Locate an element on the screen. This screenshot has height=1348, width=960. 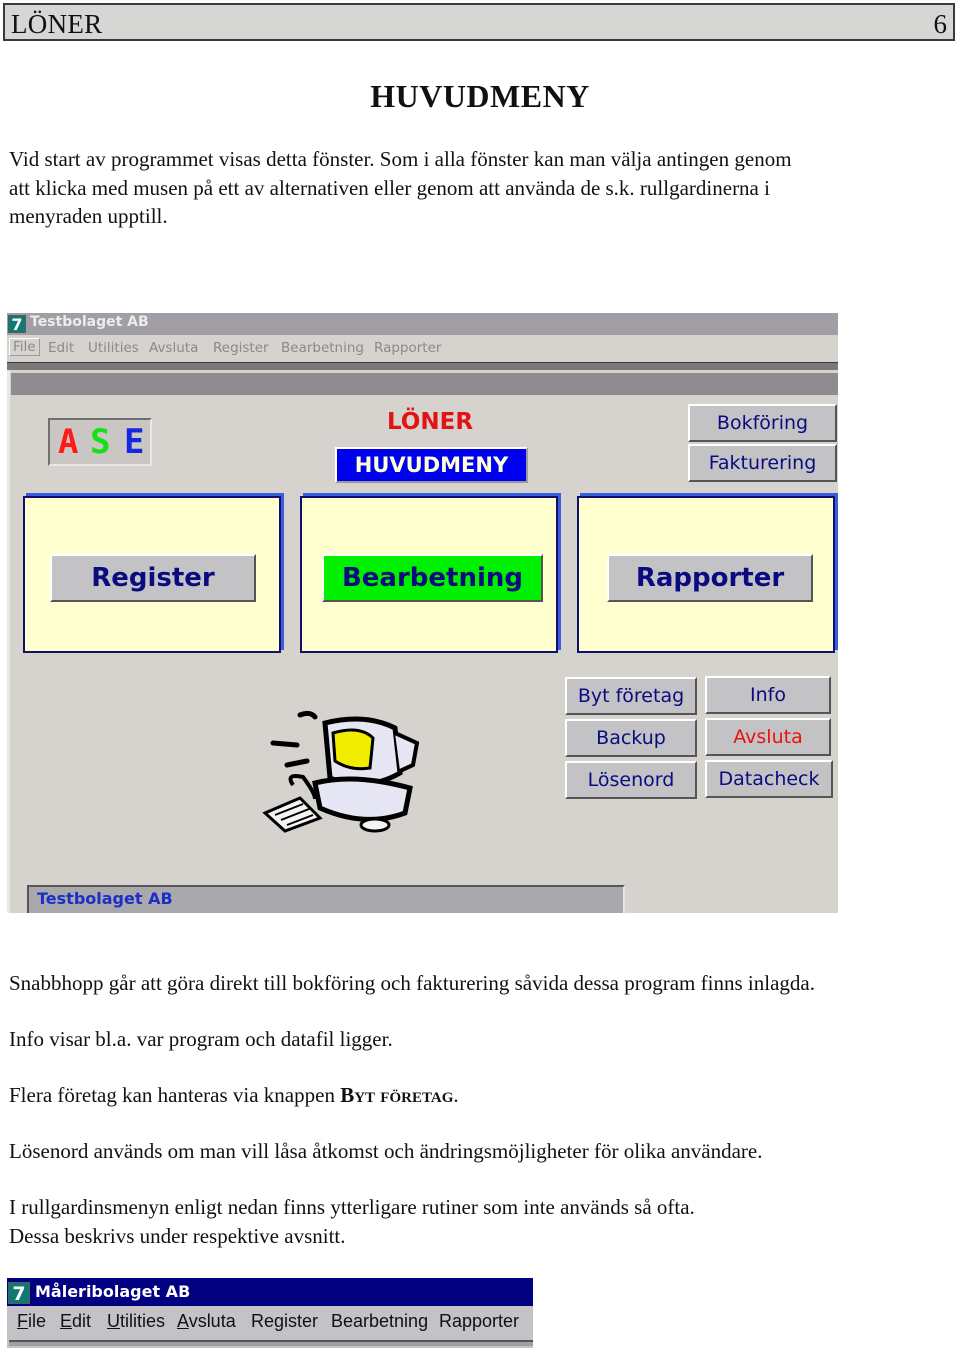
register-panel: Register is located at coordinates (152, 574).